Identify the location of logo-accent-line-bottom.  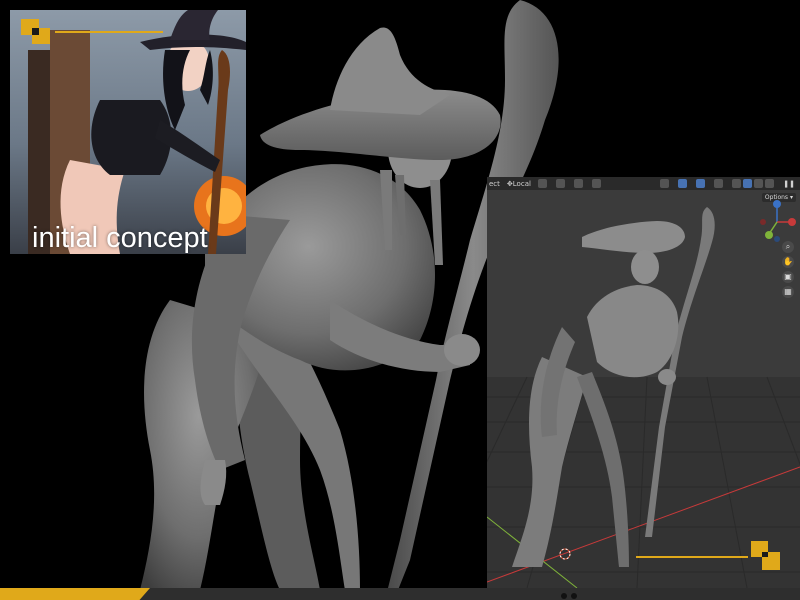
(692, 557).